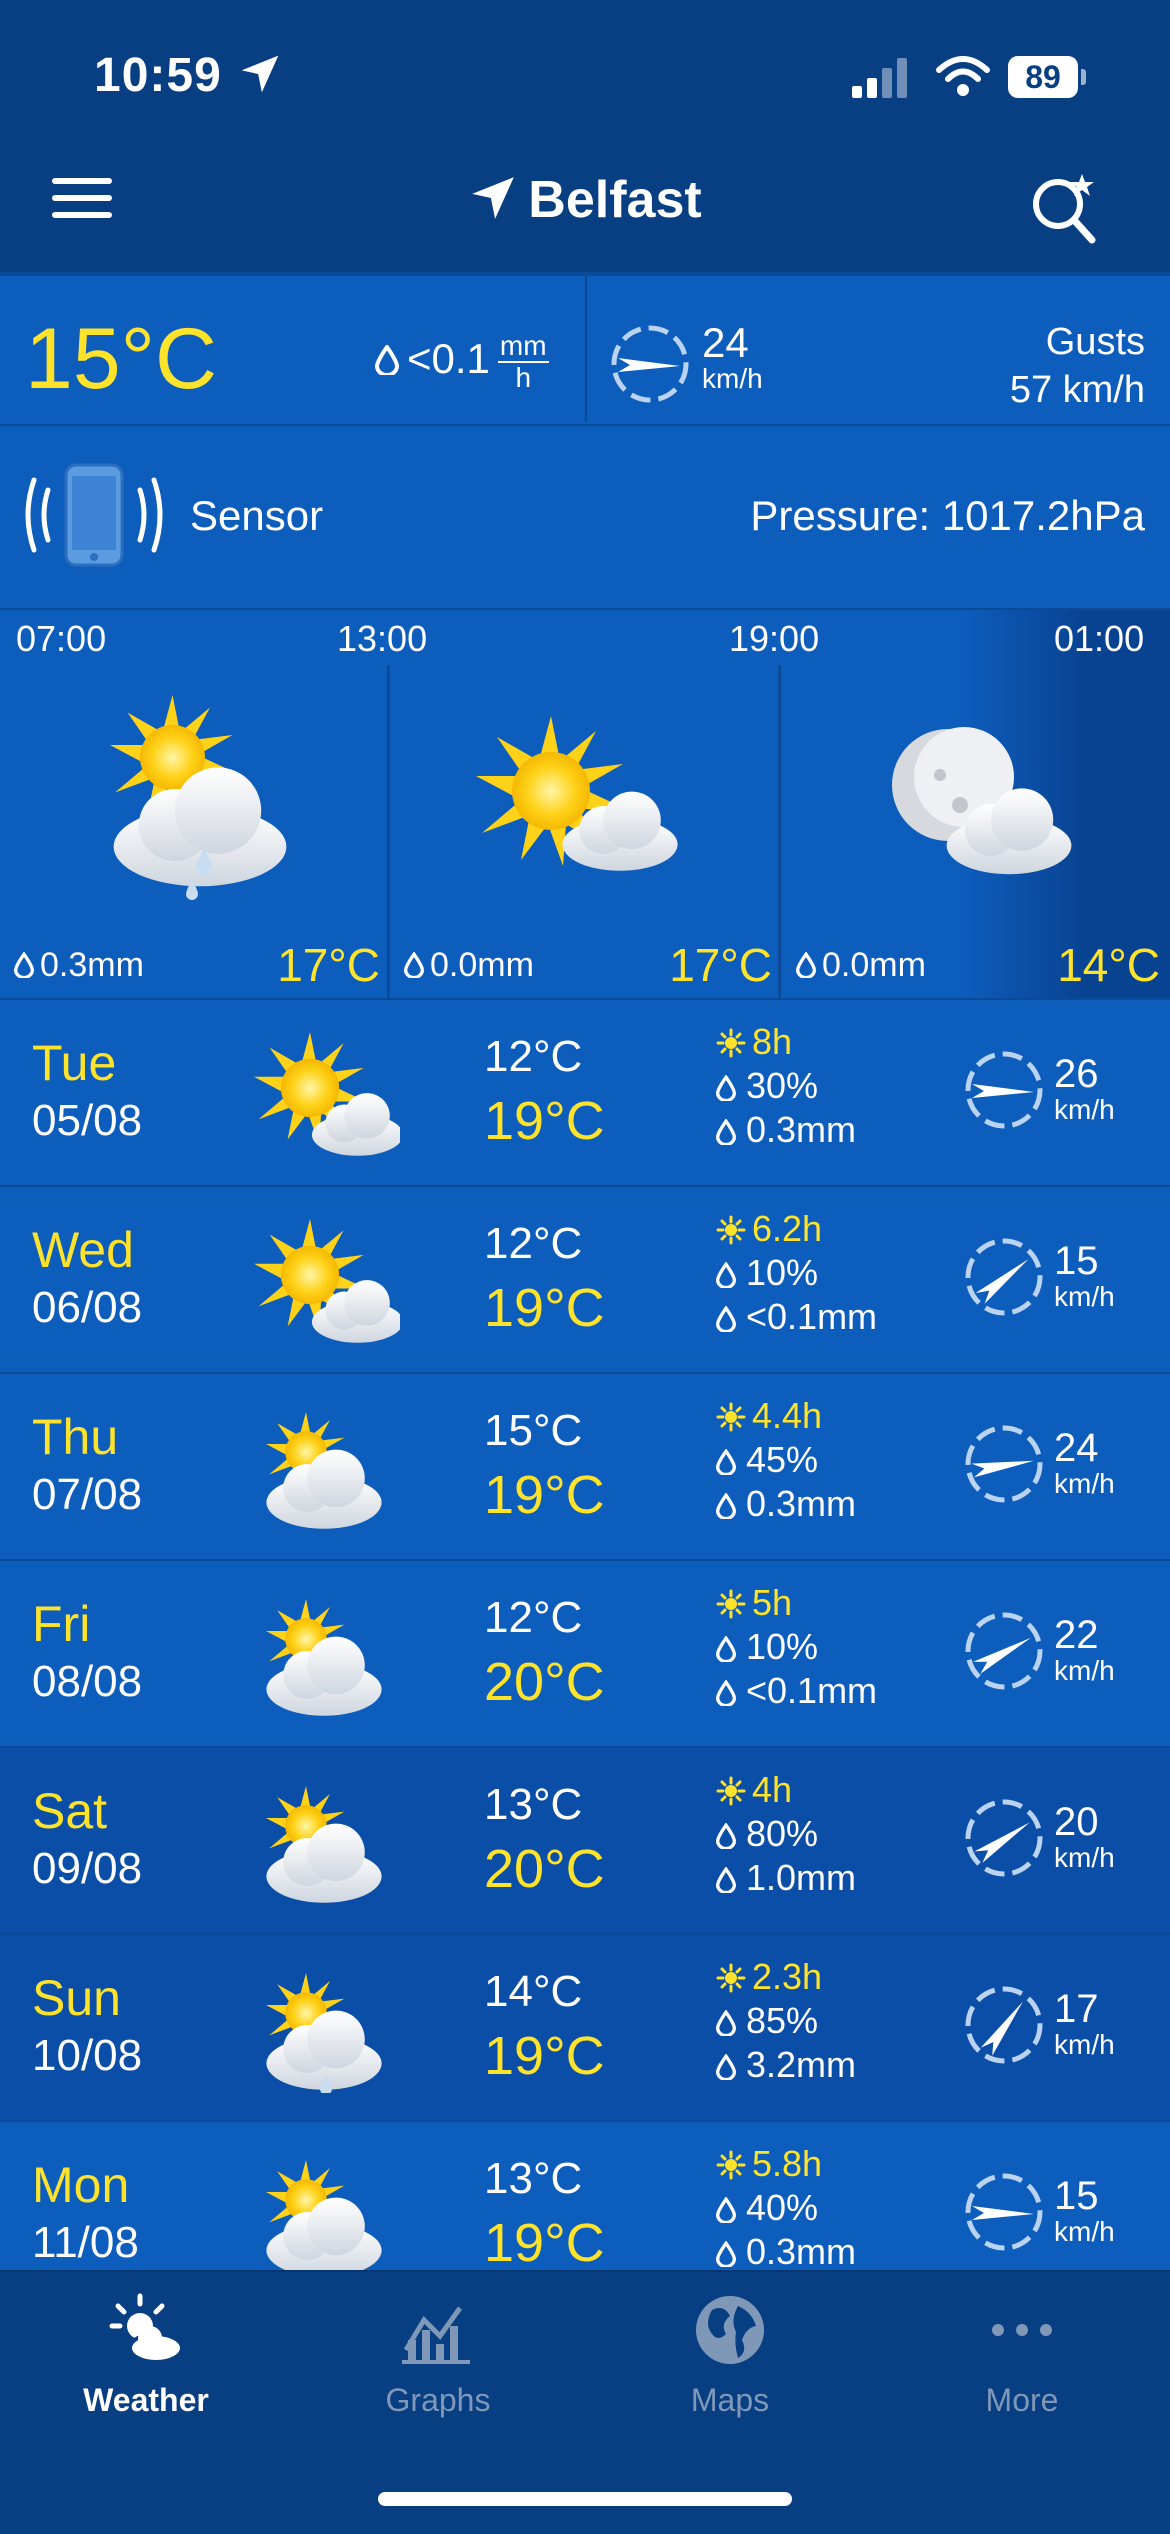  Describe the element at coordinates (782, 2207) in the screenshot. I see `precip-chance: 40%` at that location.